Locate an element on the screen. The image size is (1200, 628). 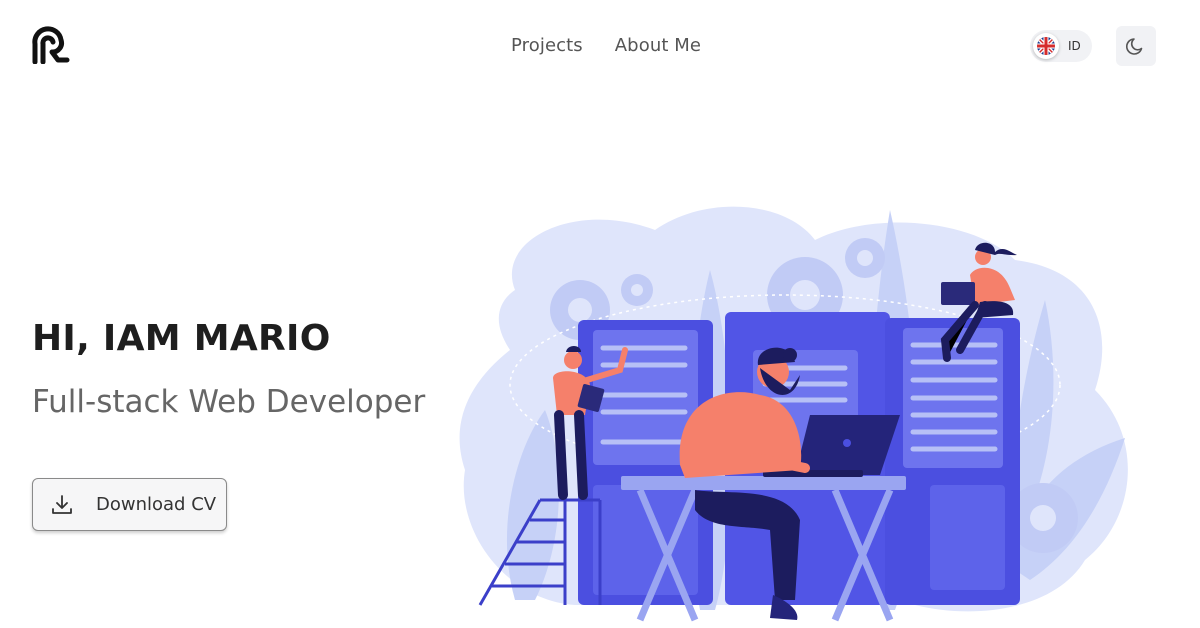
site-header: Projects About Me ID is located at coordinates (600, 46).